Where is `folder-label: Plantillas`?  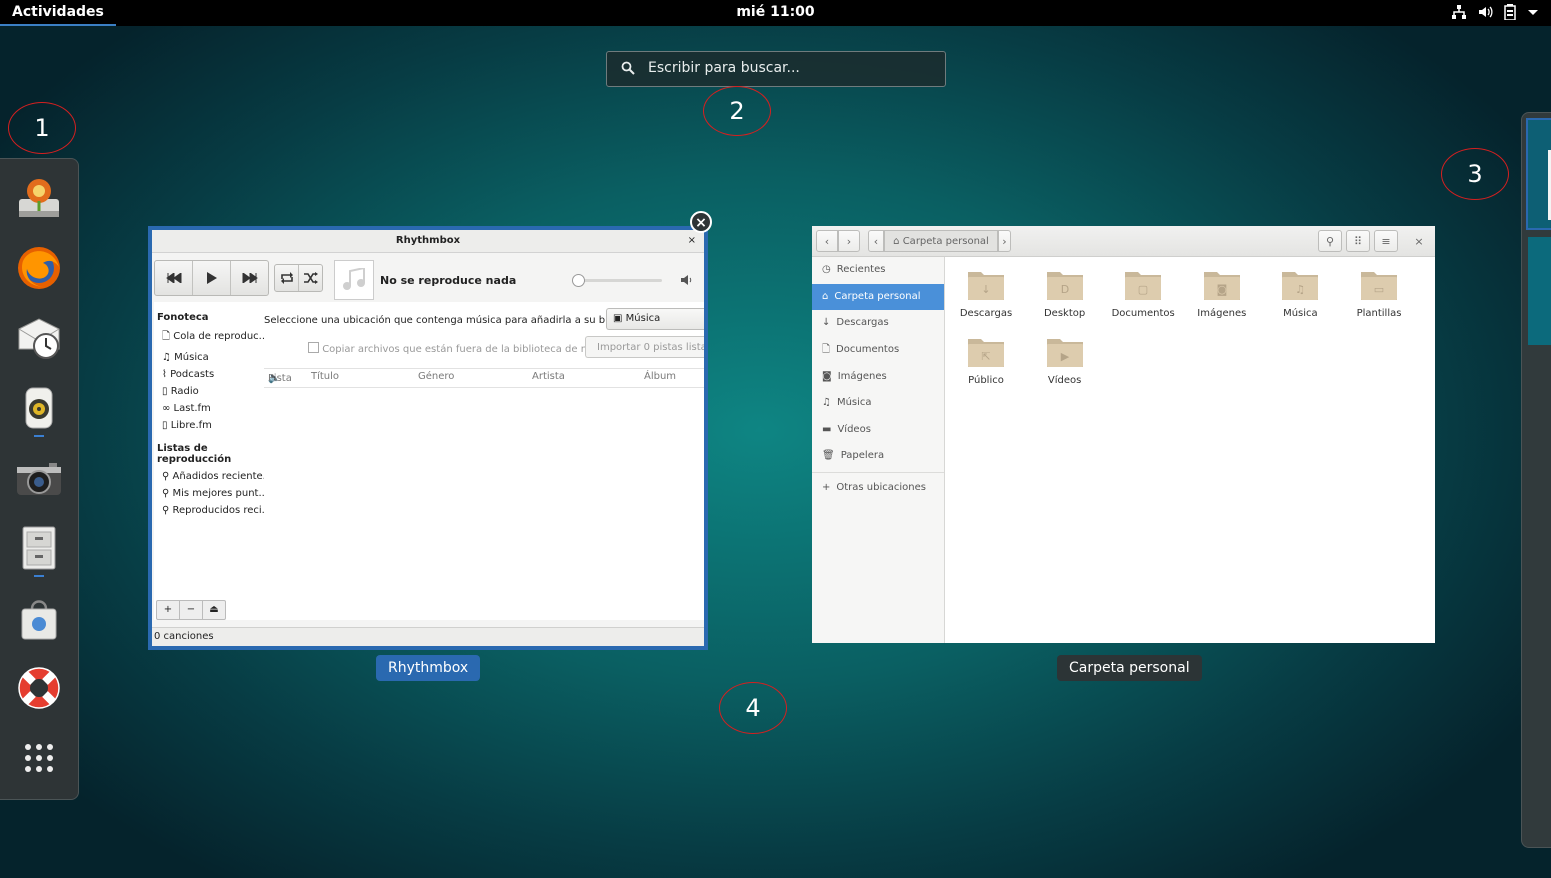 folder-label: Plantillas is located at coordinates (1379, 313).